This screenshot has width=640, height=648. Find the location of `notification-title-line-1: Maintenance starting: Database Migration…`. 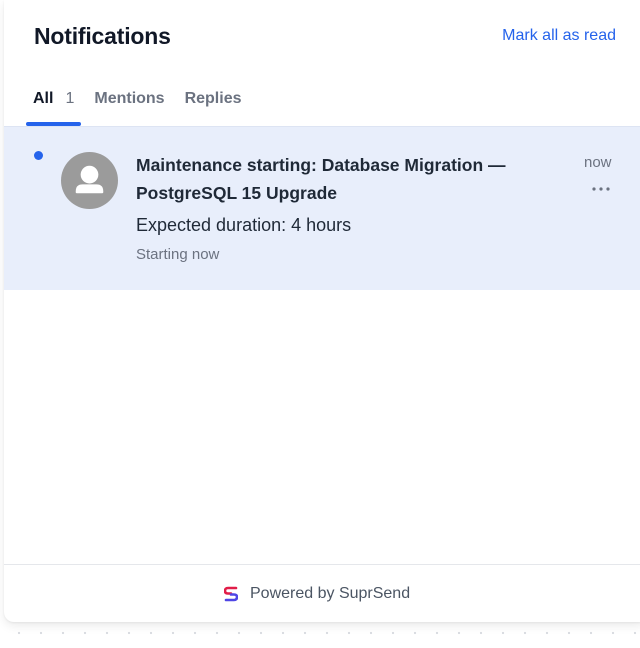

notification-title-line-1: Maintenance starting: Database Migration… is located at coordinates (321, 165).